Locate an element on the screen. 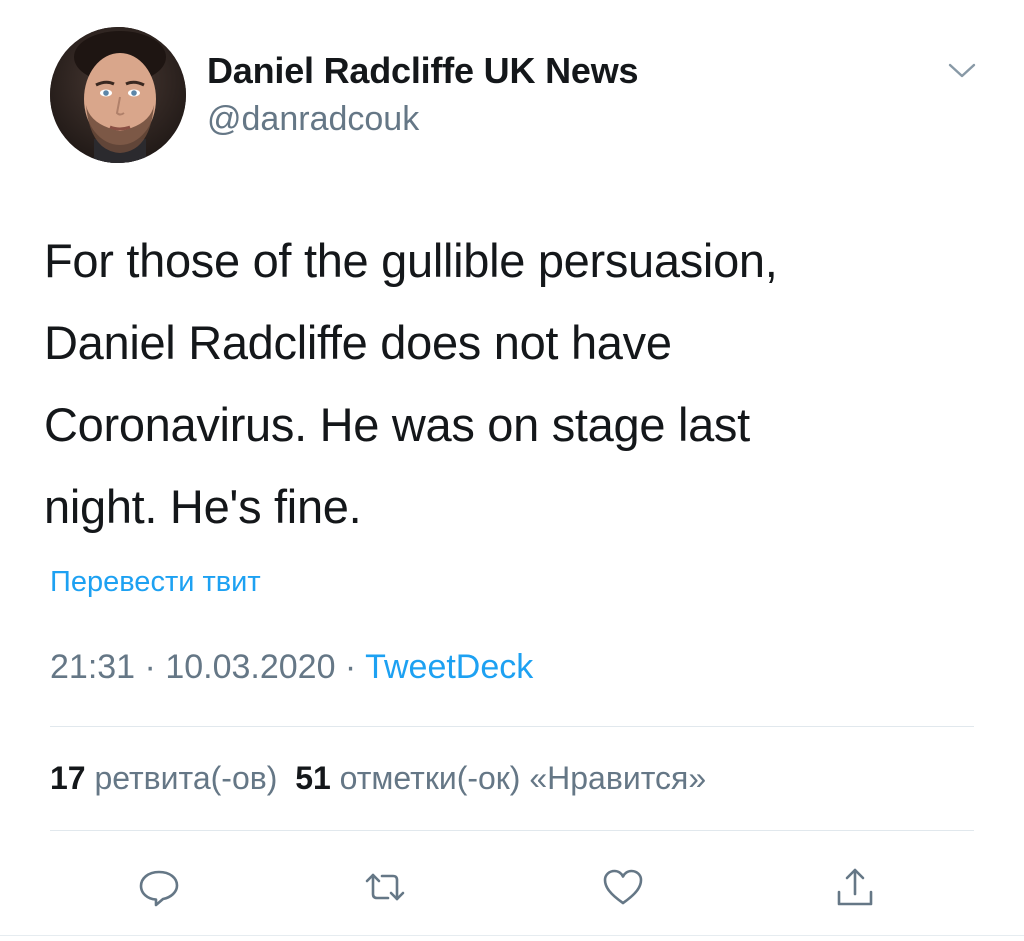  retweet-button is located at coordinates (385, 887).